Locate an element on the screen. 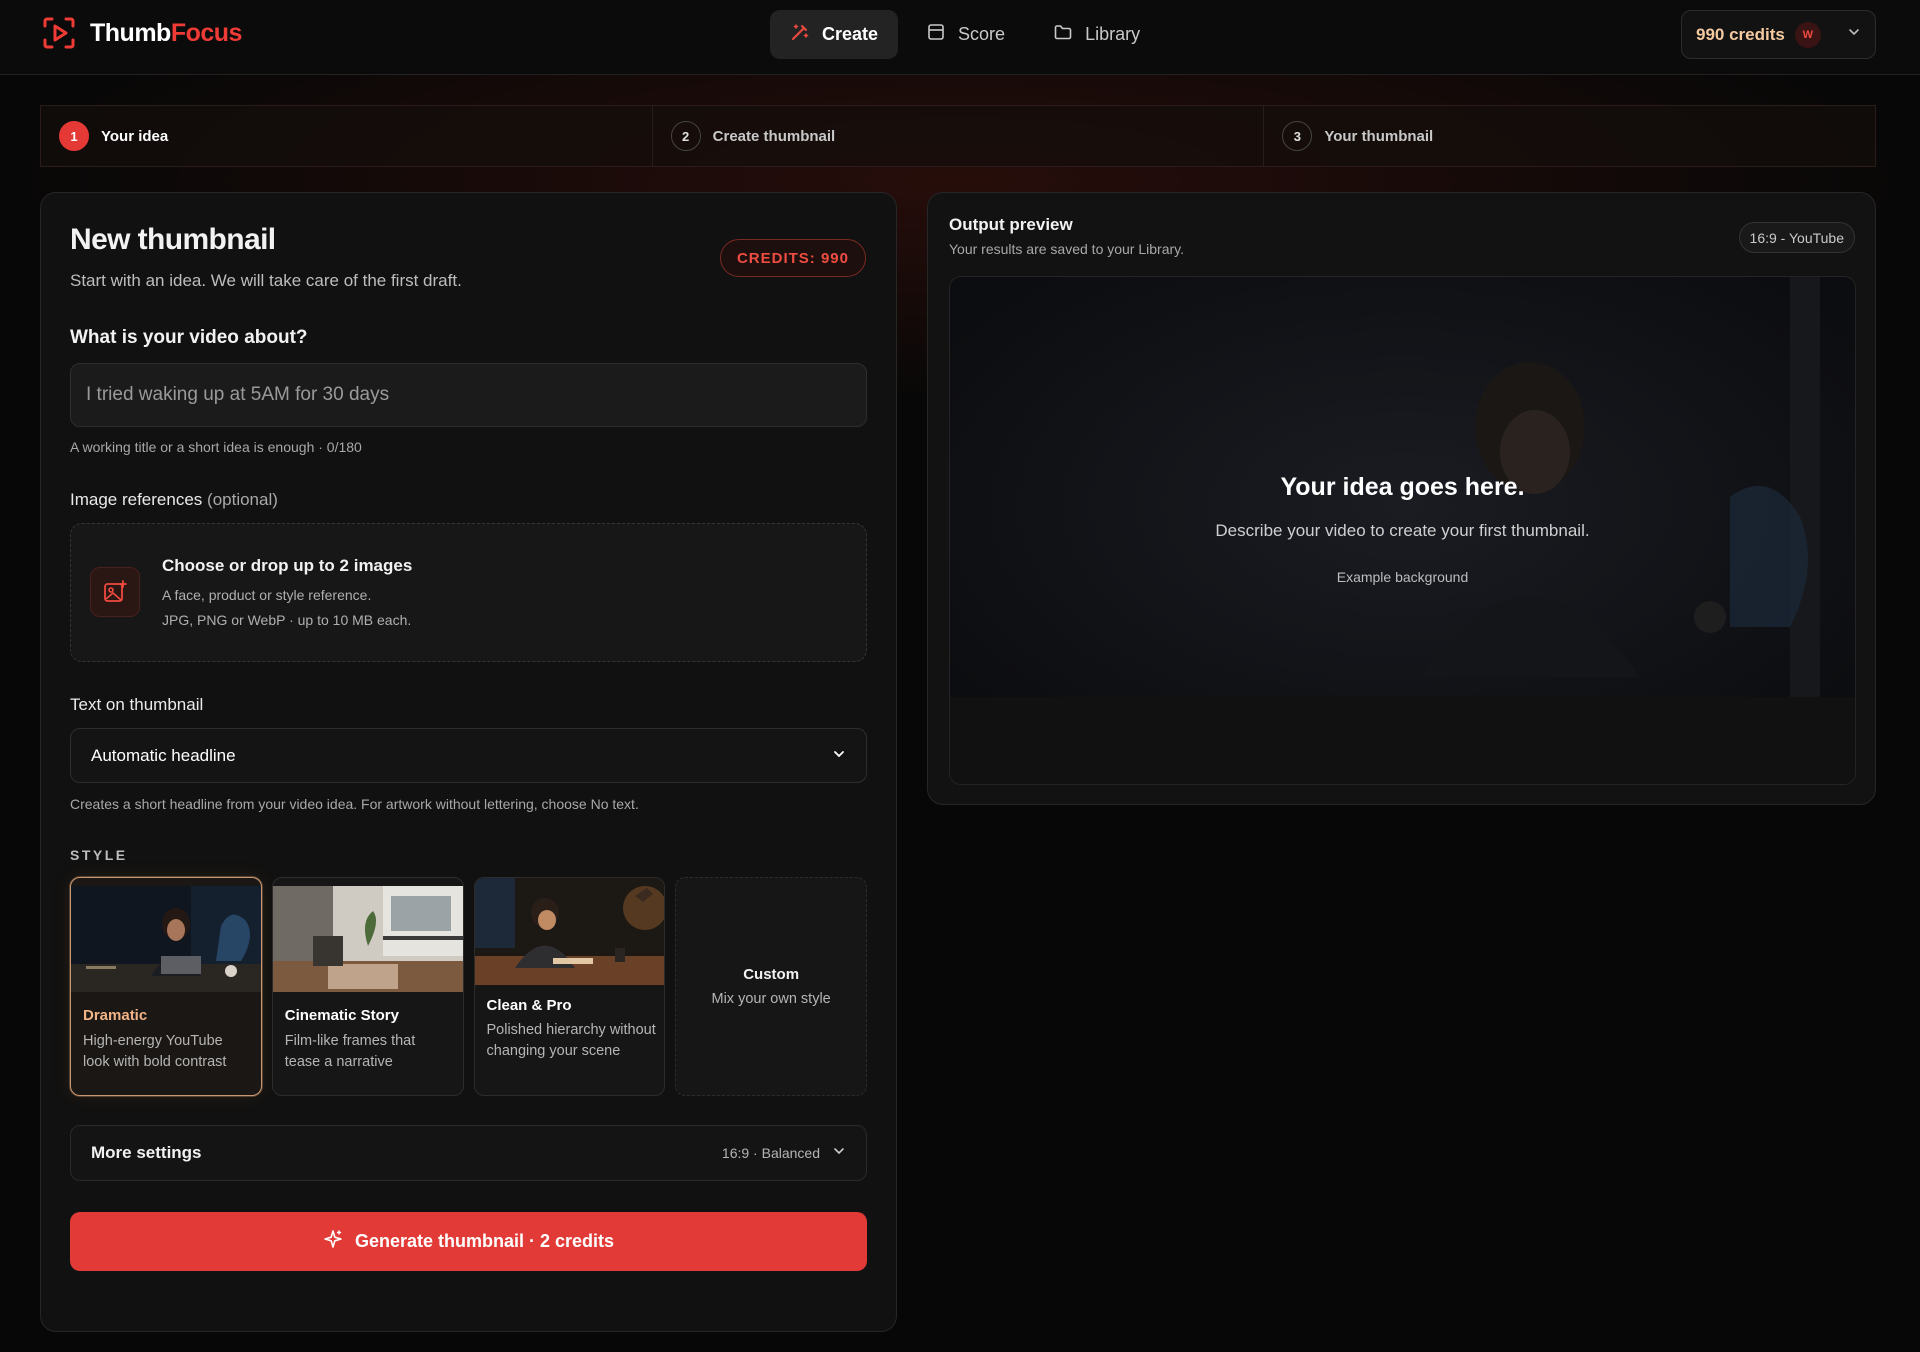  generate-label: Generate thumbnail · 2 credits is located at coordinates (484, 1241).